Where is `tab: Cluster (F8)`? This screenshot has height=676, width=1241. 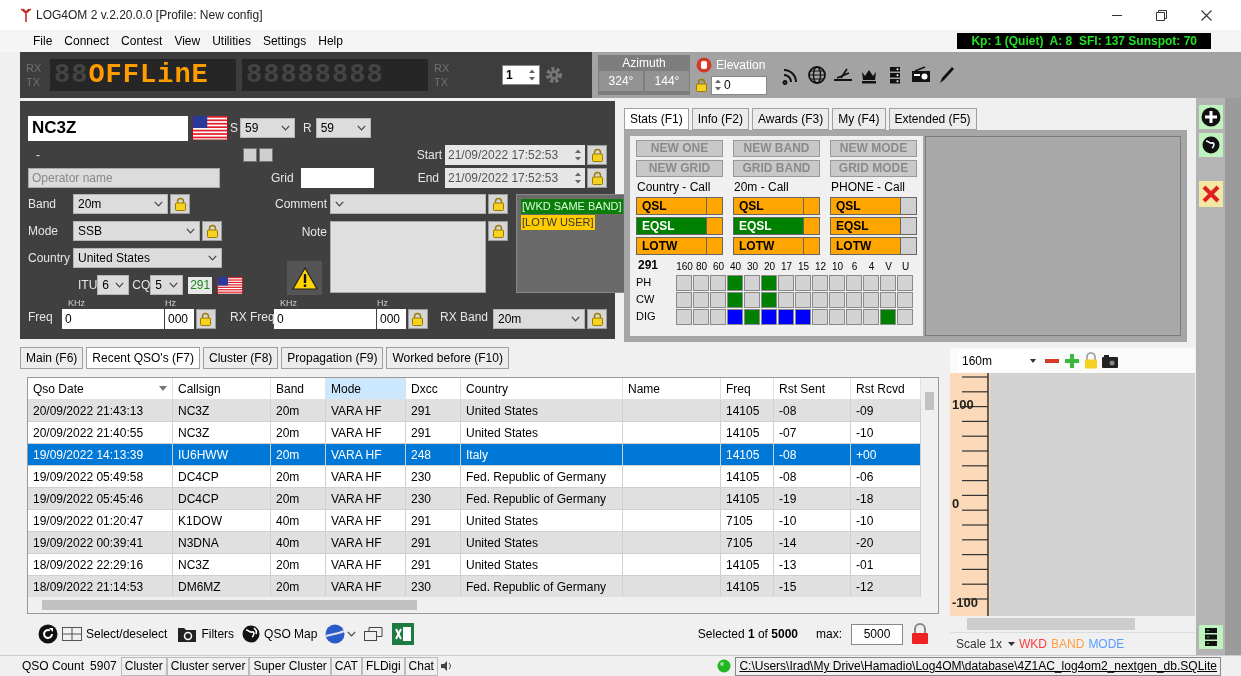
tab: Cluster (F8) is located at coordinates (241, 358).